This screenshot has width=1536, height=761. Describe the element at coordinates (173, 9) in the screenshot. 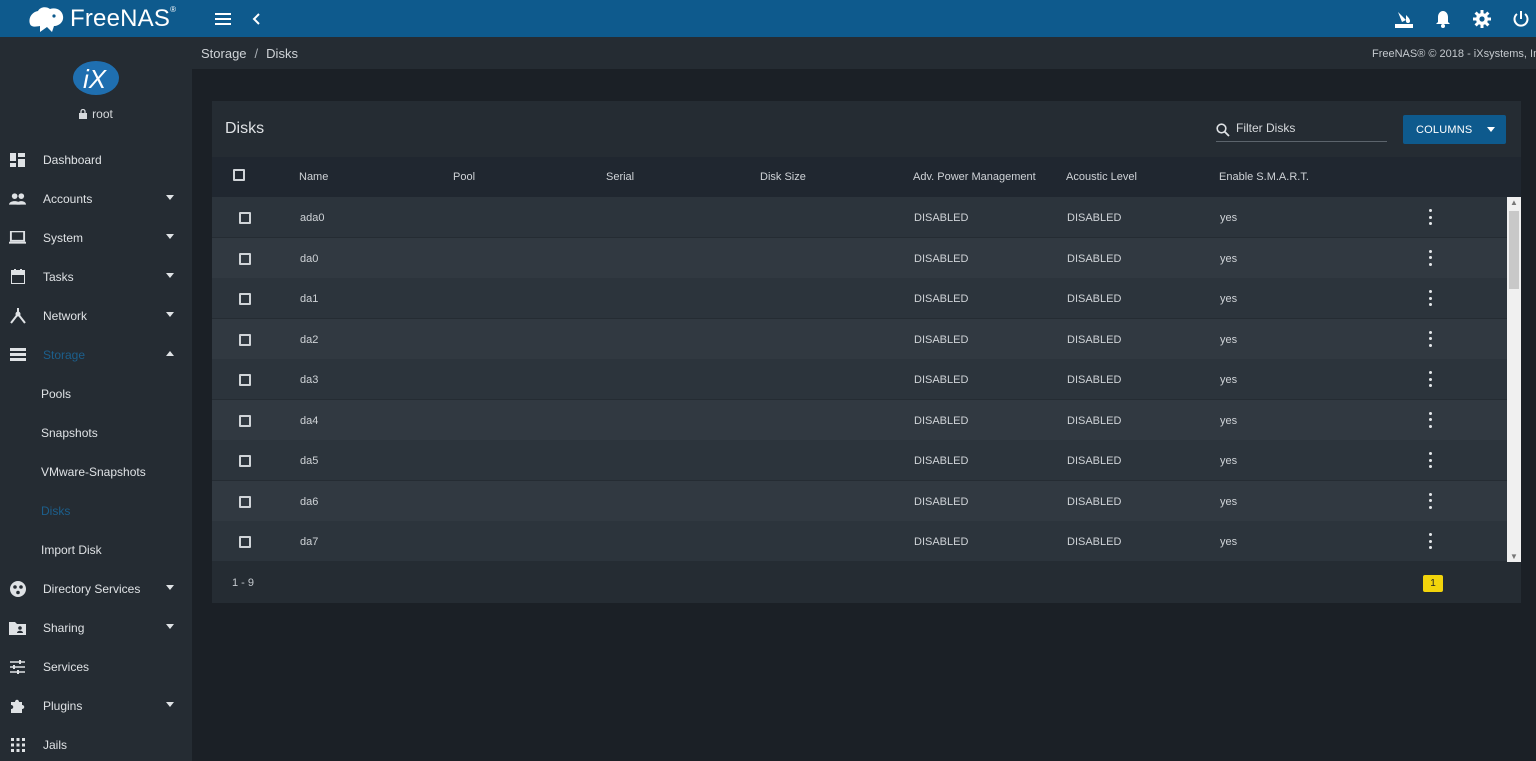

I see `brand-trademark: ®` at that location.